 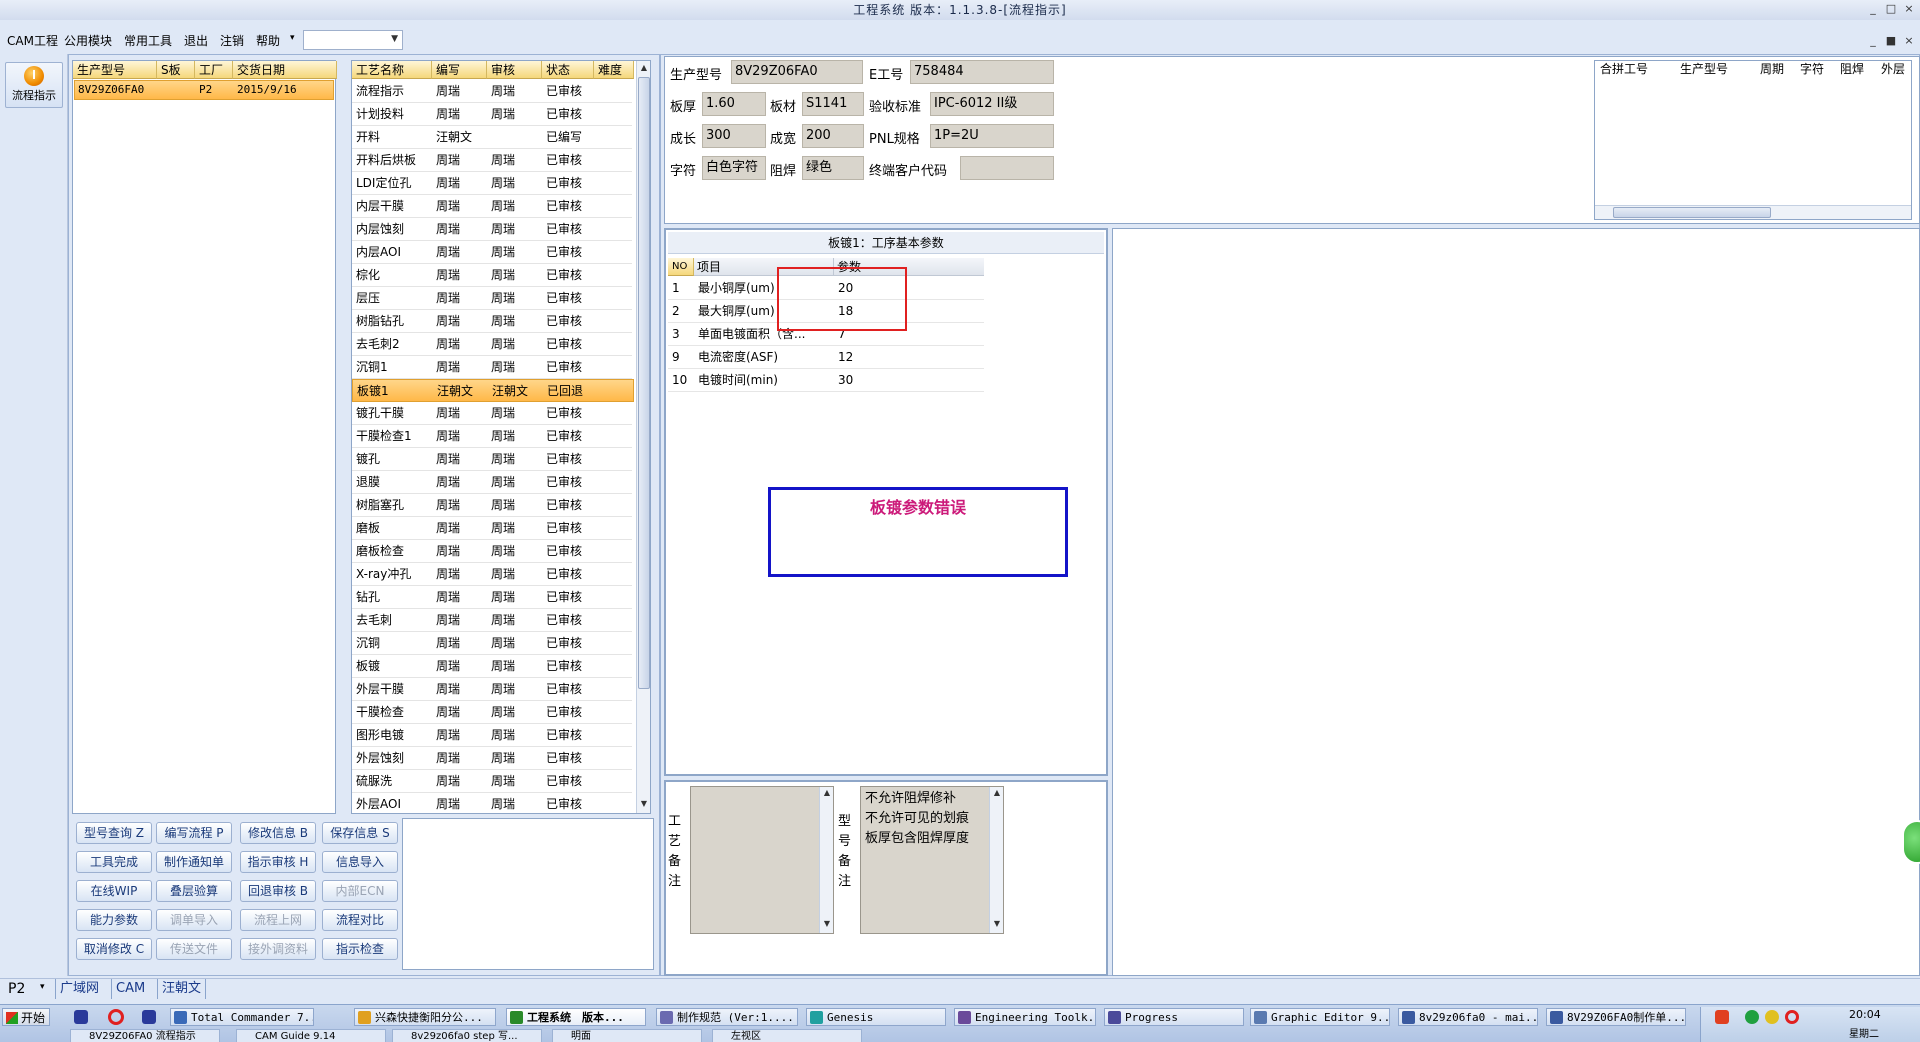 I want to click on tray-network-icon, so click(x=1752, y=1017).